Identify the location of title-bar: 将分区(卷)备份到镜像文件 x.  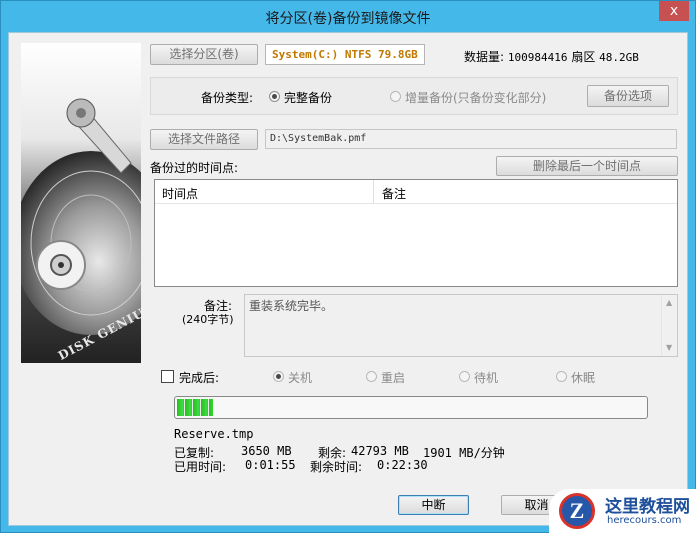
(348, 16).